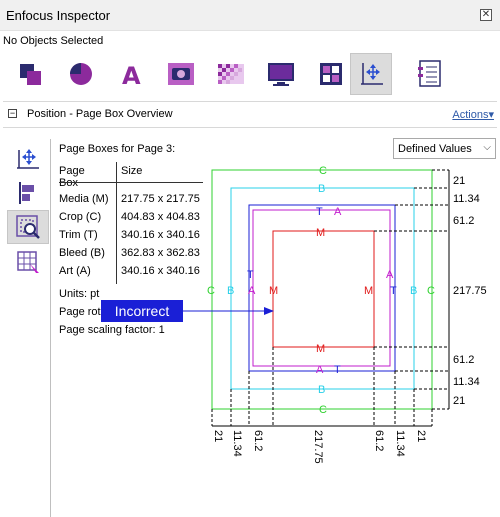 This screenshot has width=500, height=517. I want to click on letter-trim-left: T, so click(250, 275).